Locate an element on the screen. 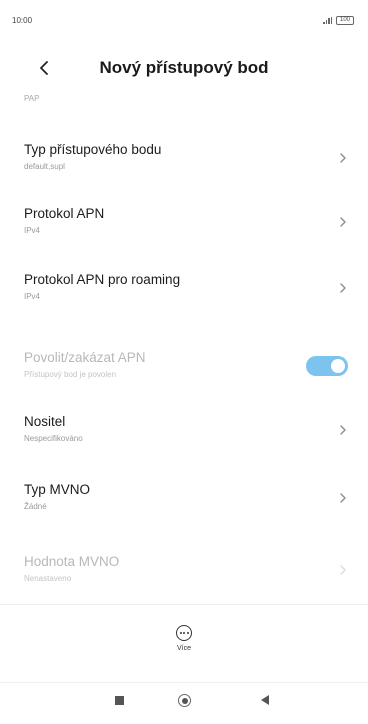  list-item-title: Povolit/zakázat APN is located at coordinates (85, 357).